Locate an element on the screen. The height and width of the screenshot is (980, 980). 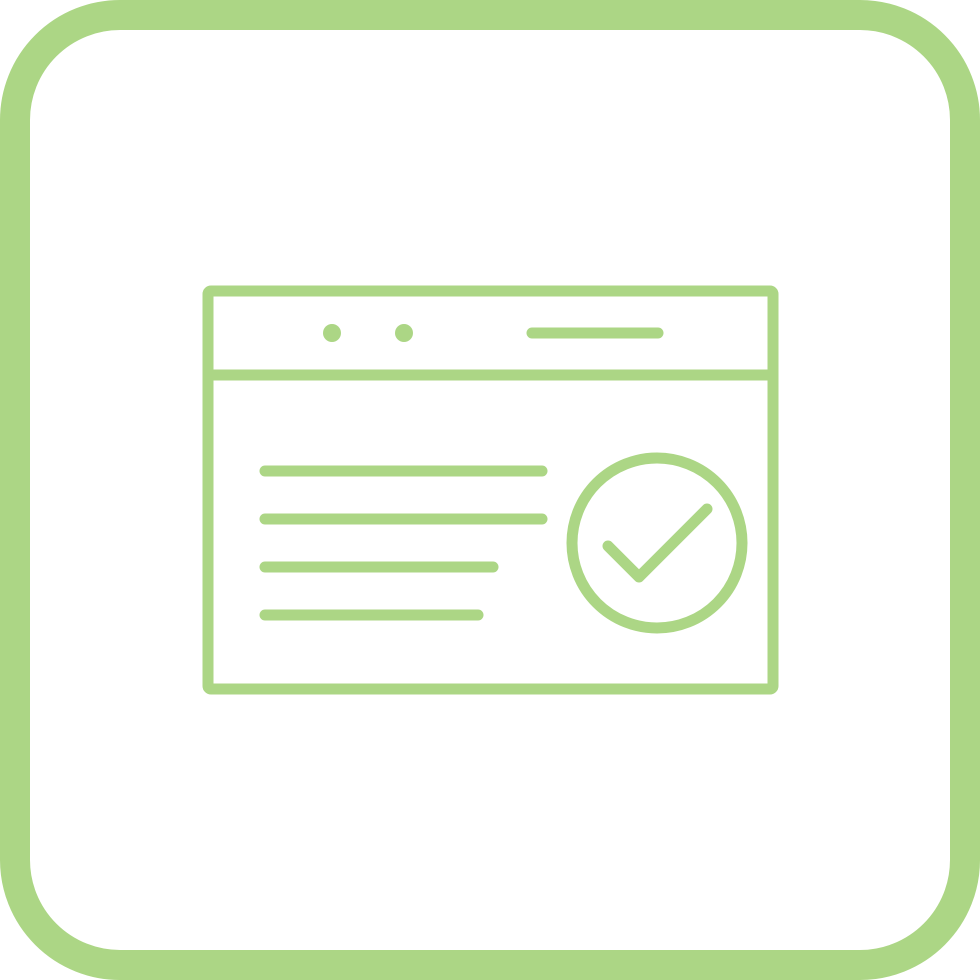
check-mark-icon is located at coordinates (657, 543).